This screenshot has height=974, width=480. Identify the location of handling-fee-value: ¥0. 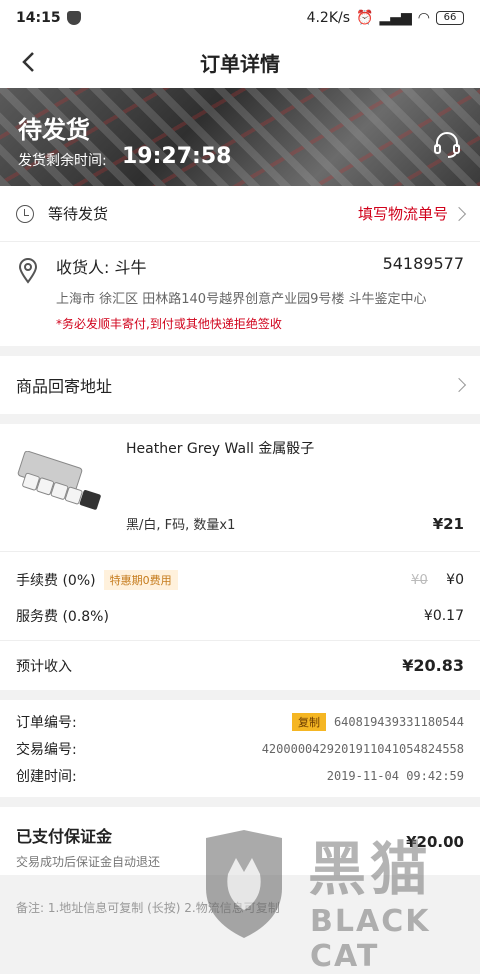
(455, 580).